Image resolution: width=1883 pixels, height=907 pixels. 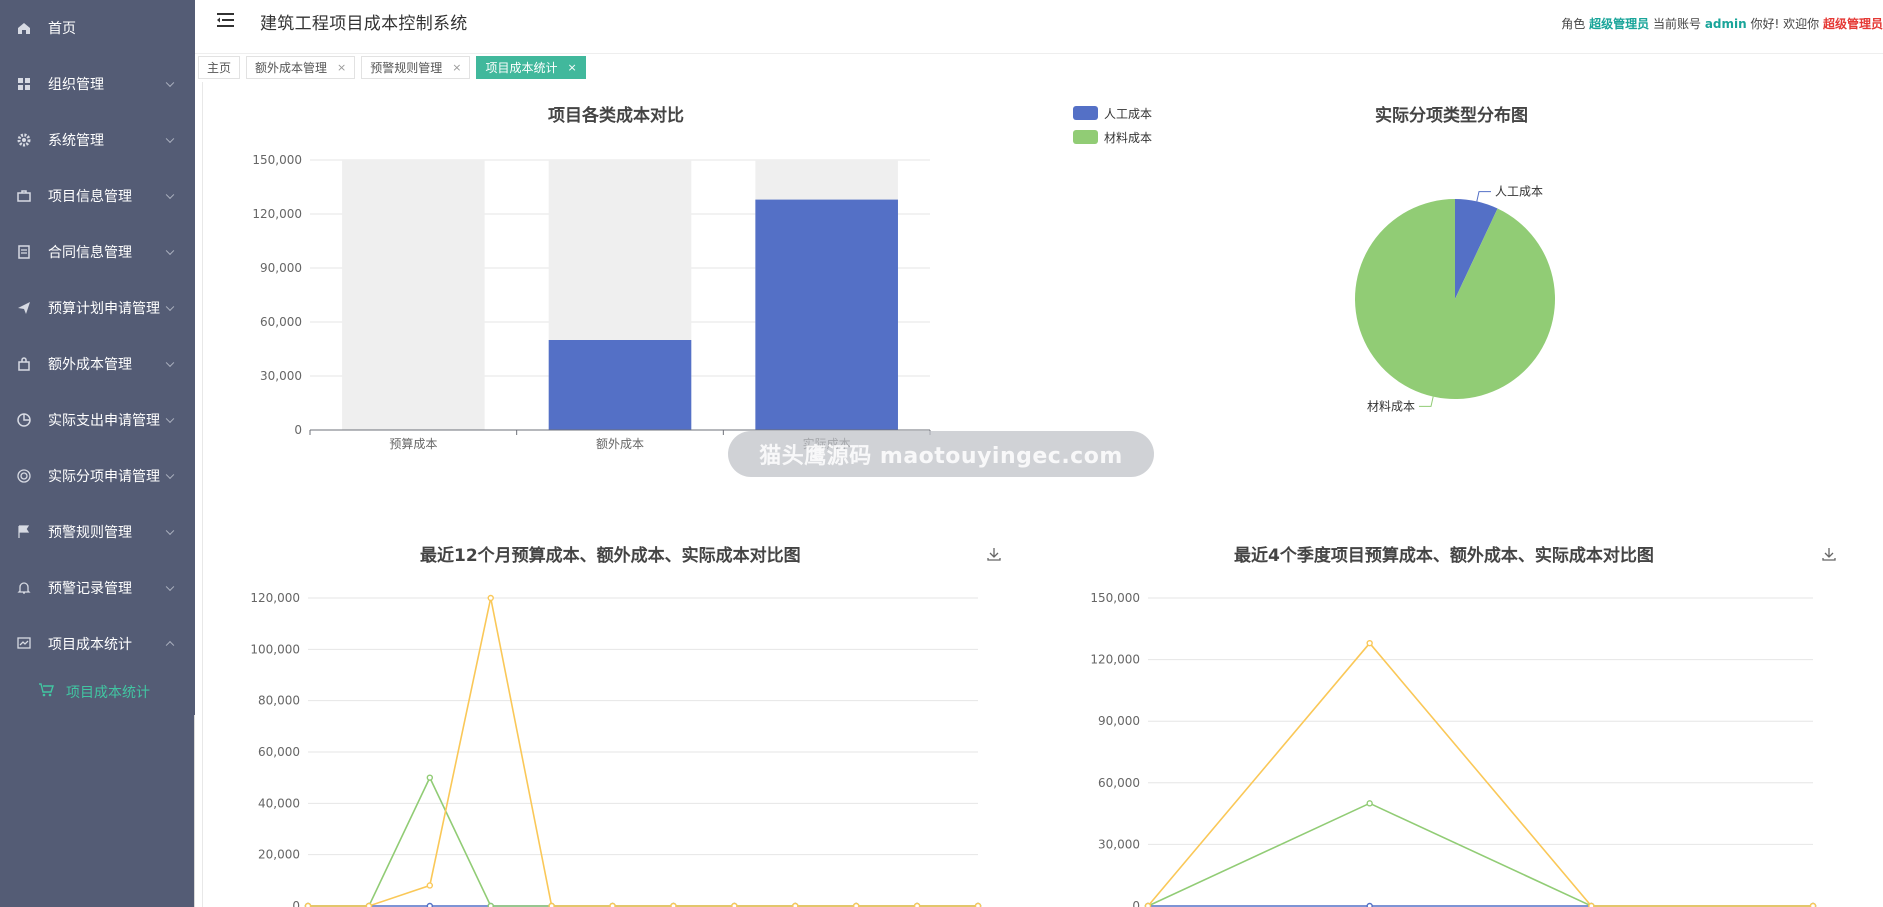 I want to click on welcome-name: 超级管理员, so click(x=1853, y=24).